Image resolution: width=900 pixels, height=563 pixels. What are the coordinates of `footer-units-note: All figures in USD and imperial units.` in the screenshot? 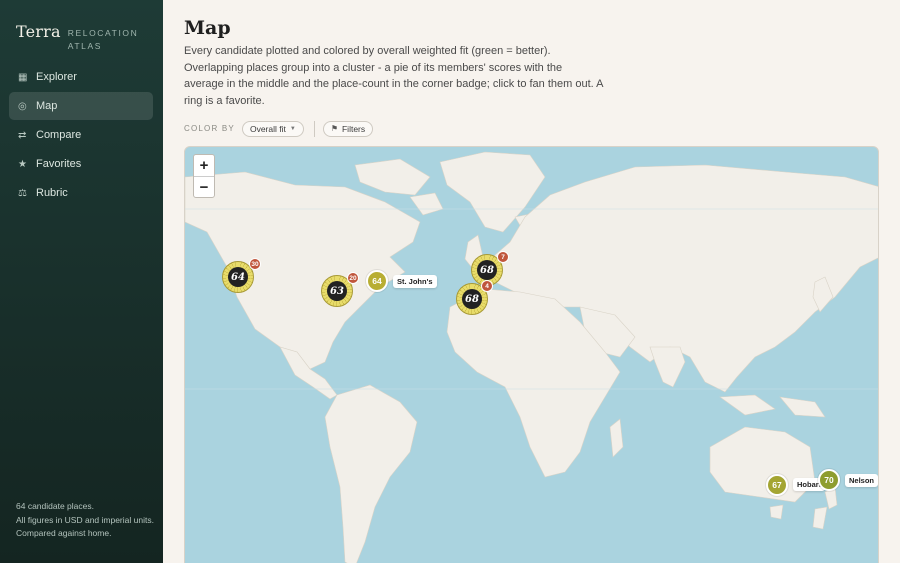 It's located at (85, 519).